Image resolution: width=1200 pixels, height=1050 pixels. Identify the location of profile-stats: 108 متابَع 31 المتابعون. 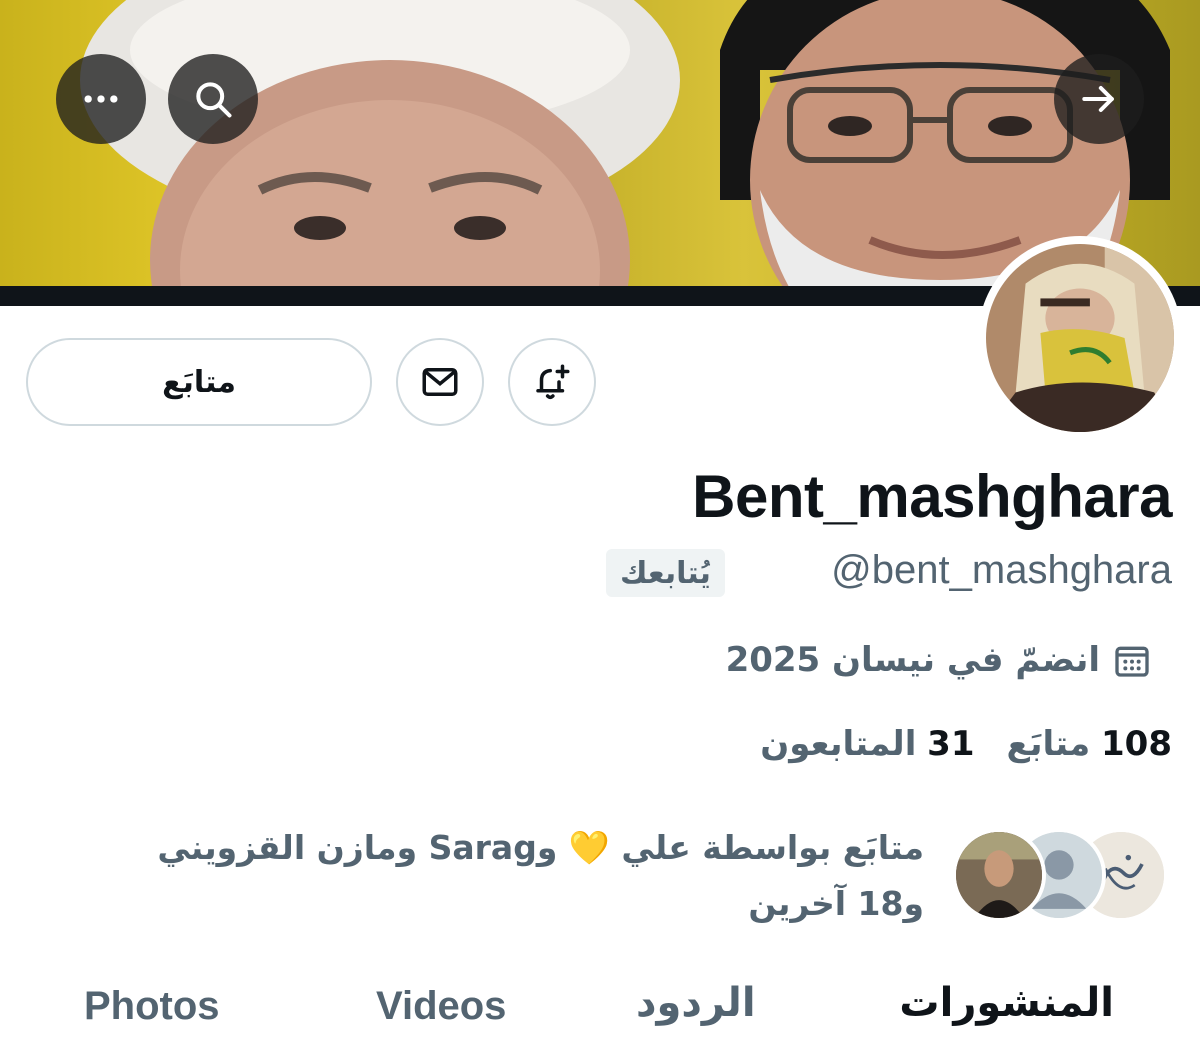
(966, 744).